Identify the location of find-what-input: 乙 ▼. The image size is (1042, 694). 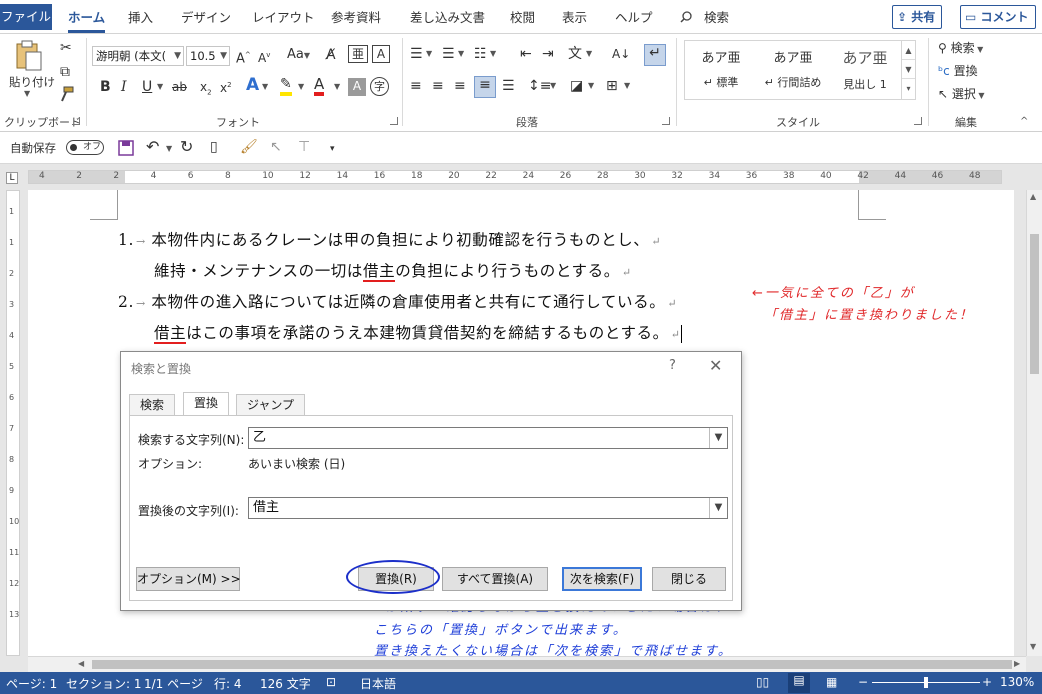
(488, 438).